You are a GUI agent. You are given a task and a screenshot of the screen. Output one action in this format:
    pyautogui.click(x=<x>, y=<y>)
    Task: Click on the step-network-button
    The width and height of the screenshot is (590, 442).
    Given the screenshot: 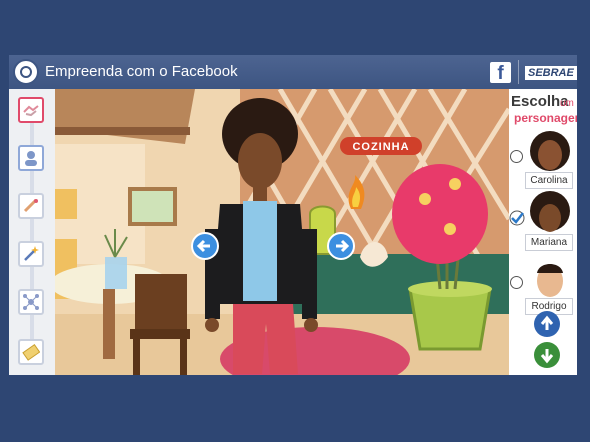 What is the action you would take?
    pyautogui.click(x=31, y=302)
    